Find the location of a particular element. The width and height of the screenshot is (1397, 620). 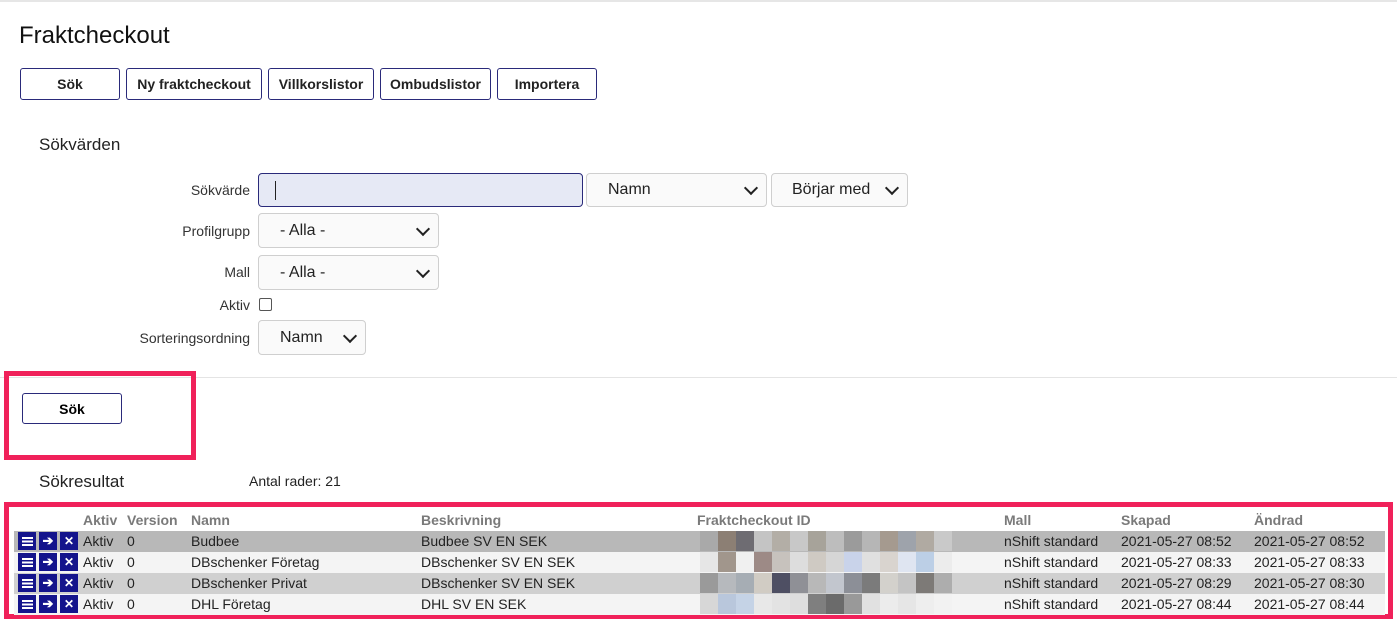

cell-beskrivning: Budbee SV EN SEK is located at coordinates (484, 541).